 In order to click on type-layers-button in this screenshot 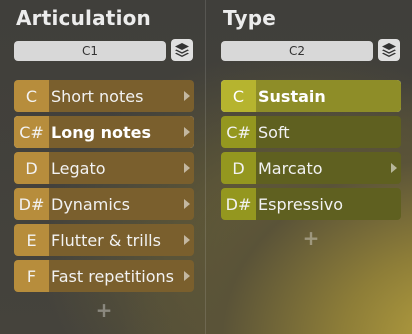, I will do `click(389, 50)`.